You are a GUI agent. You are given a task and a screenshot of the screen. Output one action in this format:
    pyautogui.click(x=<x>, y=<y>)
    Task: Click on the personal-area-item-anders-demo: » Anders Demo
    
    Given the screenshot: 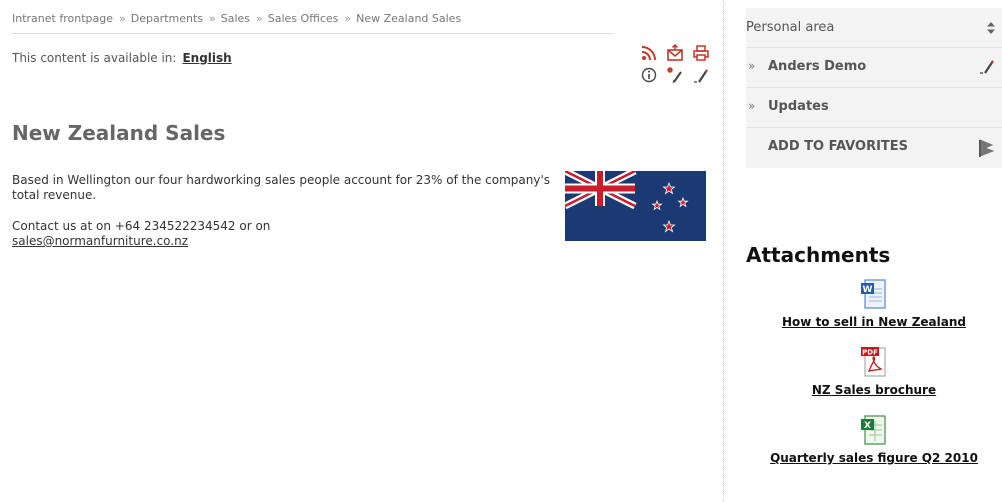 What is the action you would take?
    pyautogui.click(x=874, y=68)
    